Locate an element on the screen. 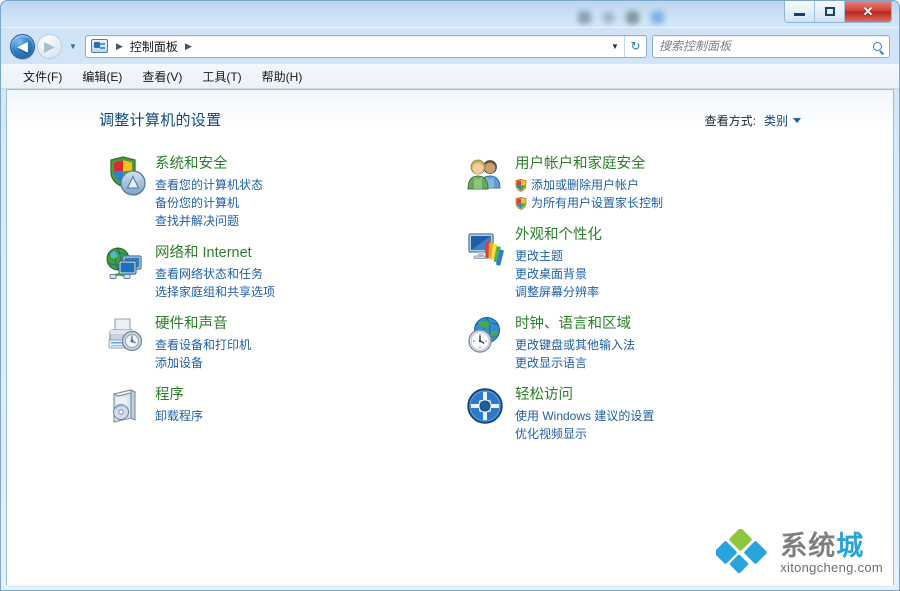 The image size is (900, 591). chevron-down-icon: ▼ is located at coordinates (73, 46).